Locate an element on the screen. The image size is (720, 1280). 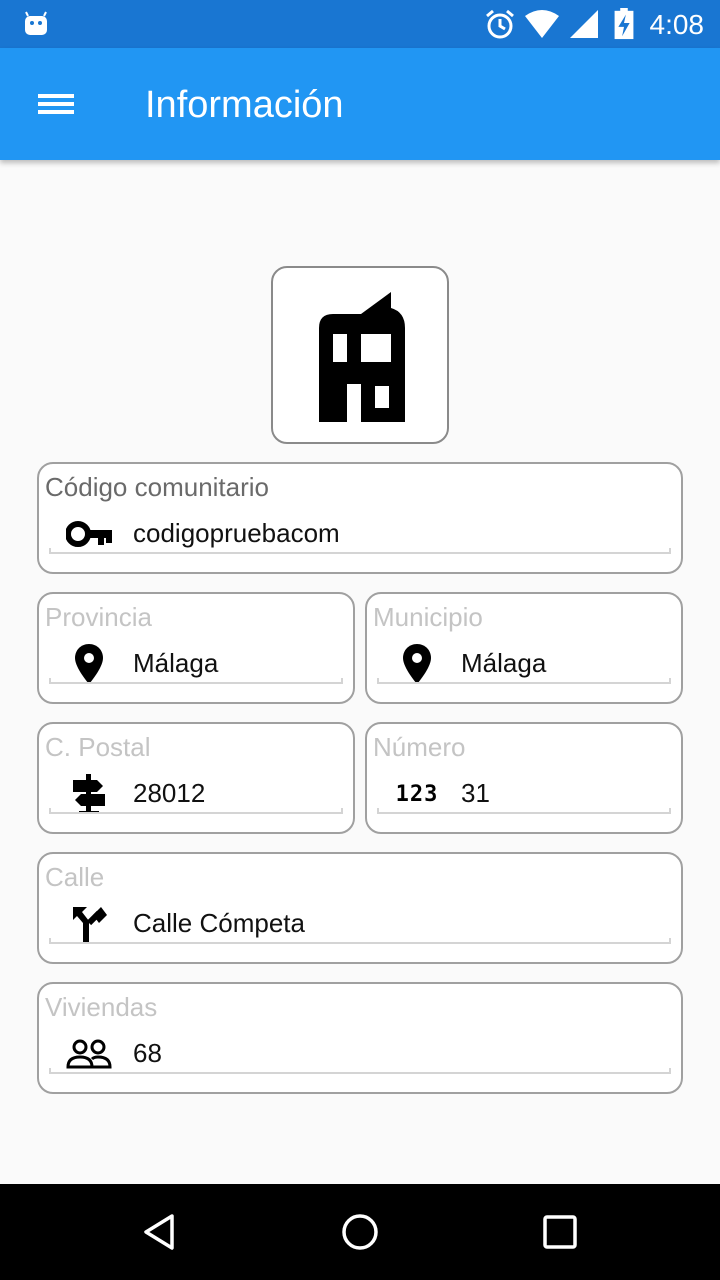
codigo-comunitario-field: Código comunitario codigopruebacom is located at coordinates (360, 518).